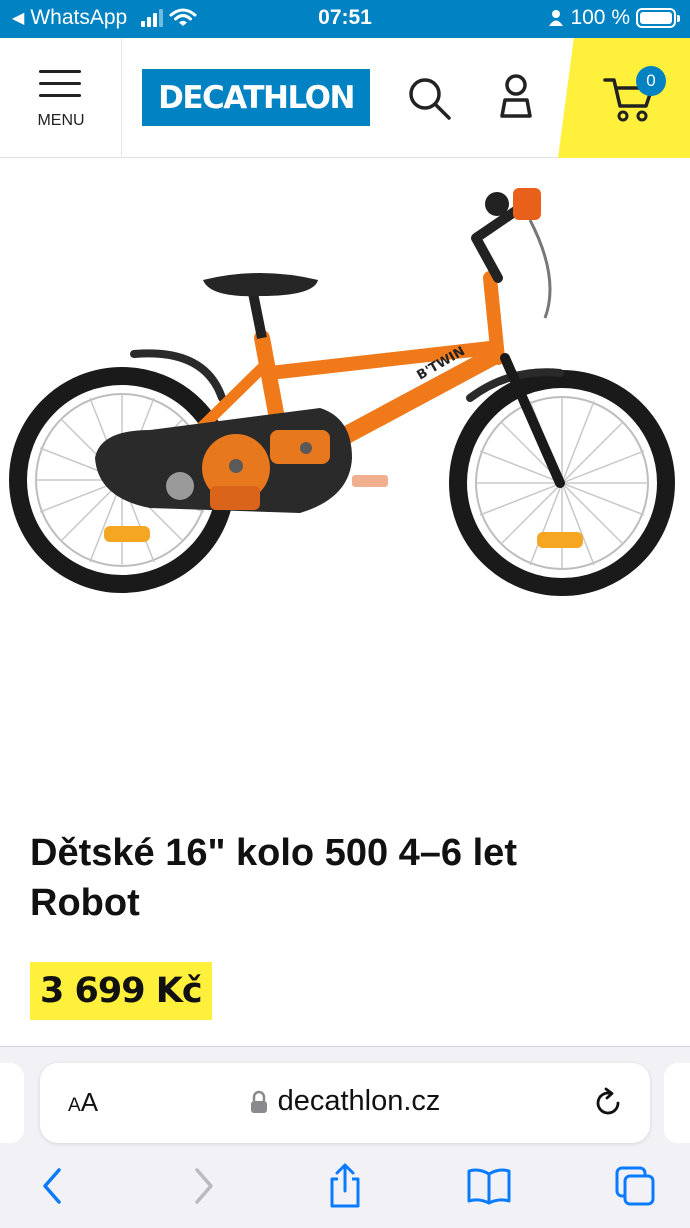  I want to click on cart-count-badge: 0, so click(651, 81).